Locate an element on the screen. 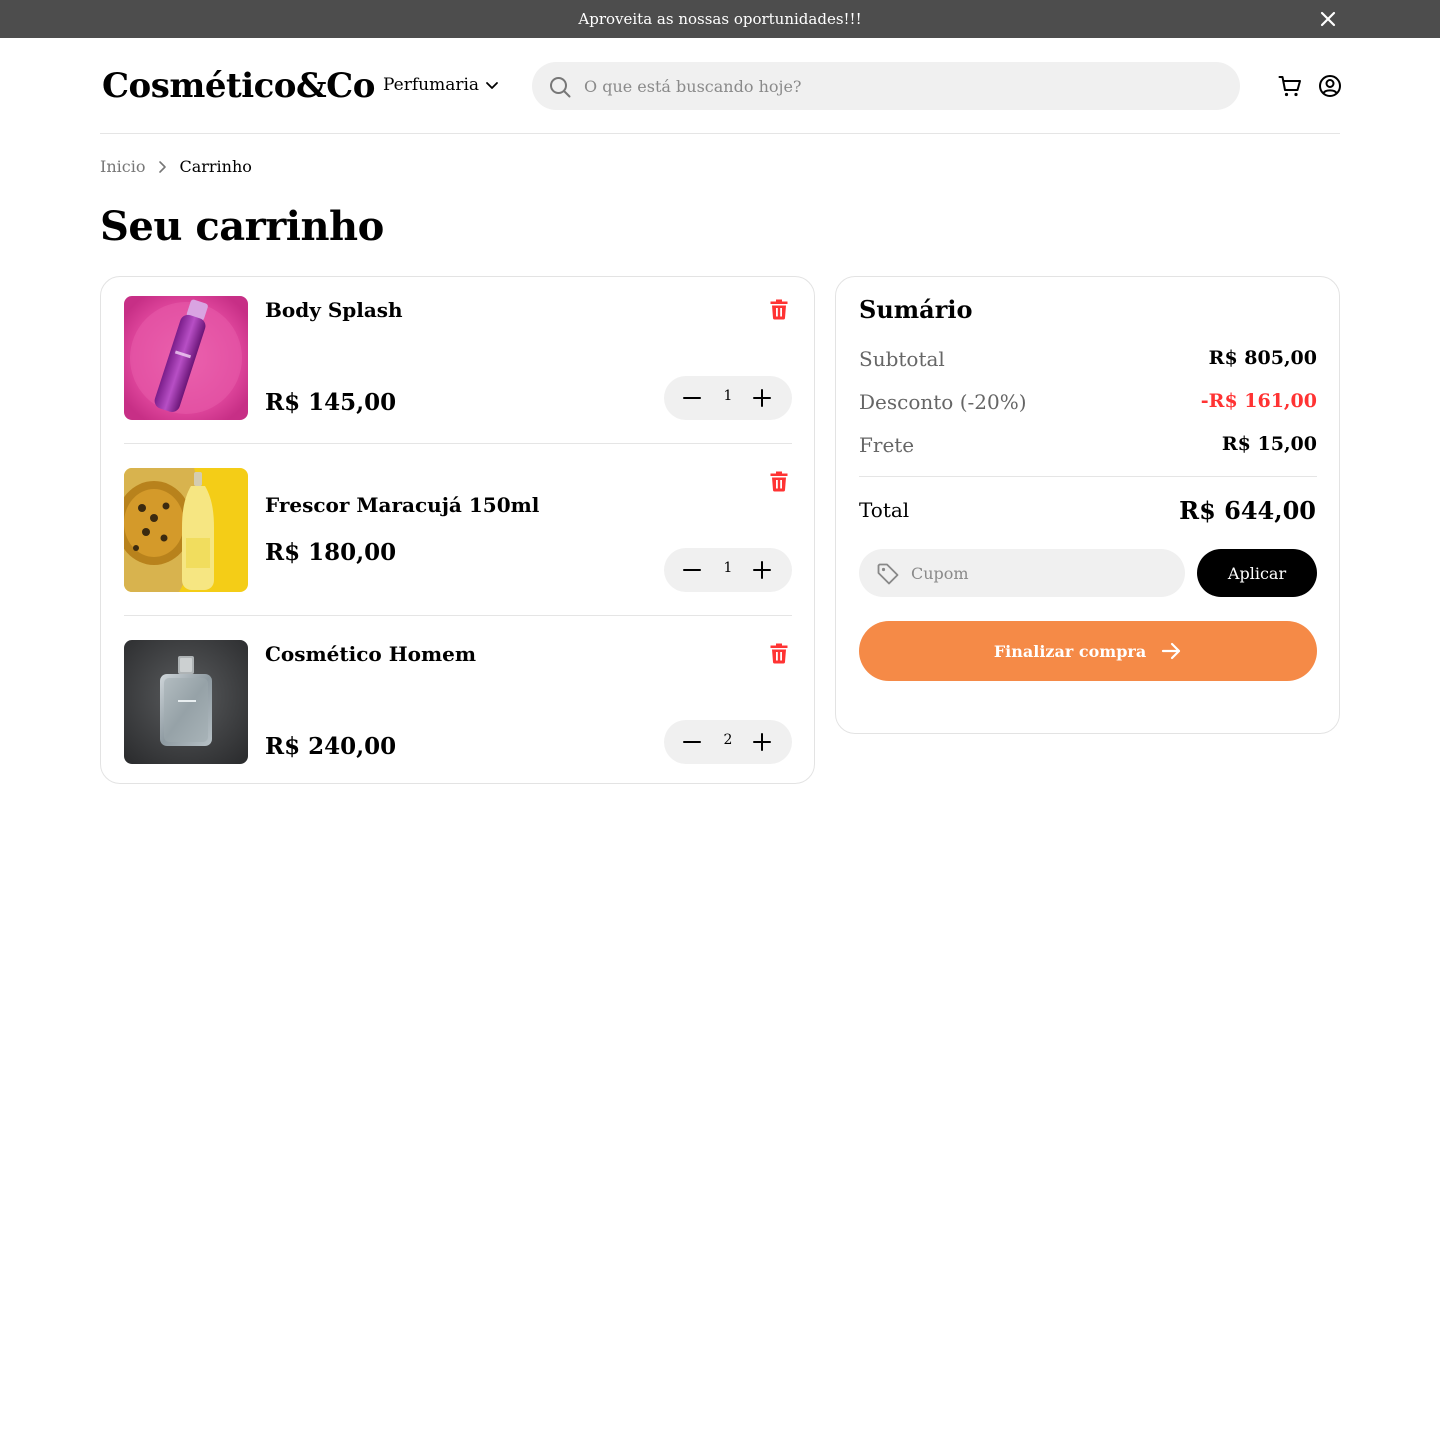  promo-text: Aproveita as nossas oportunidades!!! is located at coordinates (720, 19).